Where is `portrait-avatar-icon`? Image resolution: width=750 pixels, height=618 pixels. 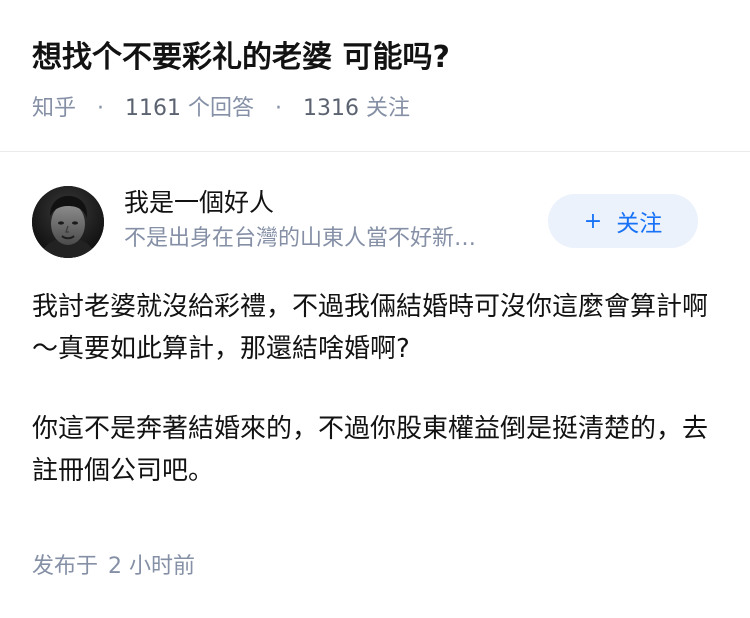
portrait-avatar-icon is located at coordinates (68, 222).